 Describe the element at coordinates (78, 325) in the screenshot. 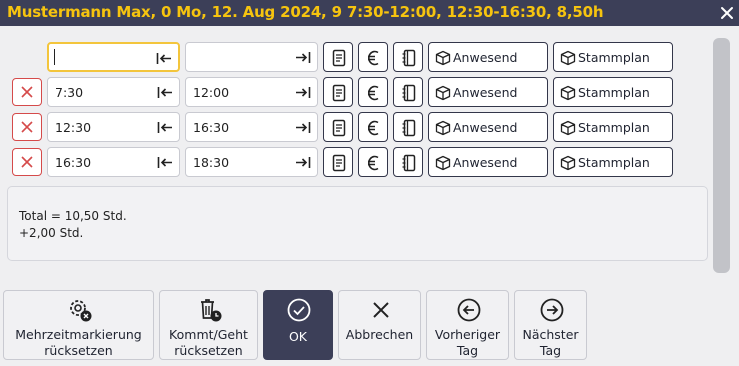

I see `reset-marking-button: Mehrzeitmarkierung rücksetzen` at that location.